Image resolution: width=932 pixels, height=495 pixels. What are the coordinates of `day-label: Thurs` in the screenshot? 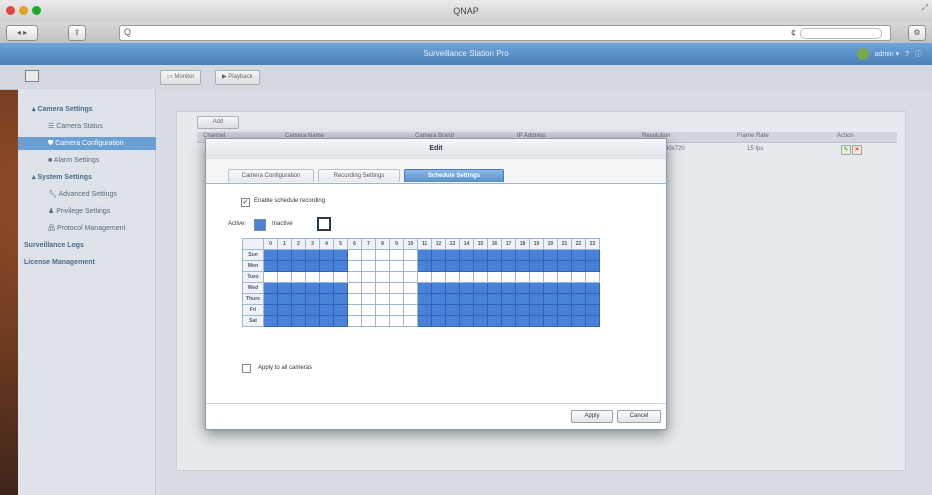 It's located at (253, 299).